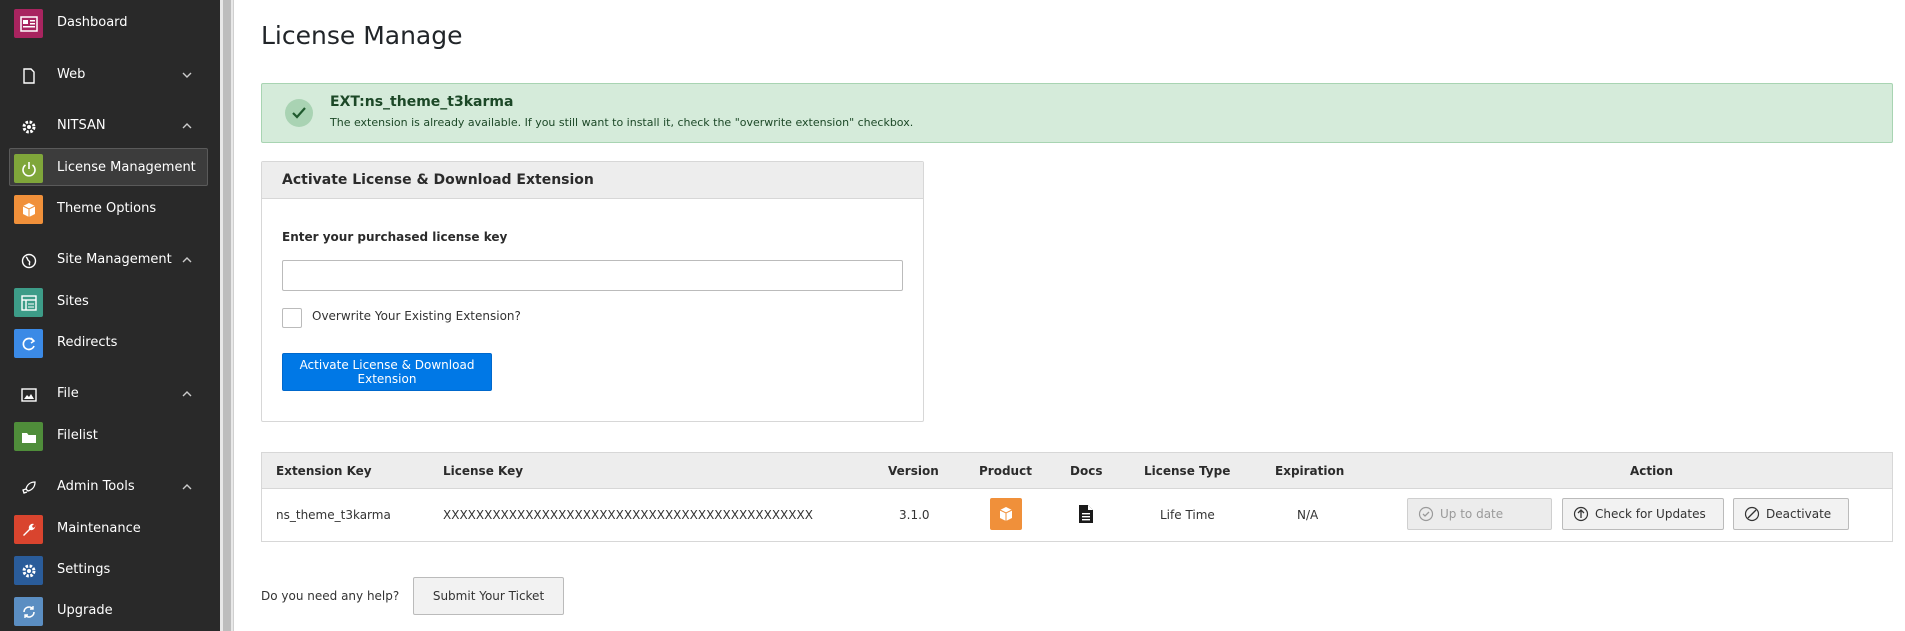 This screenshot has width=1905, height=631. Describe the element at coordinates (1650, 514) in the screenshot. I see `check-updates-label: Check for Updates` at that location.